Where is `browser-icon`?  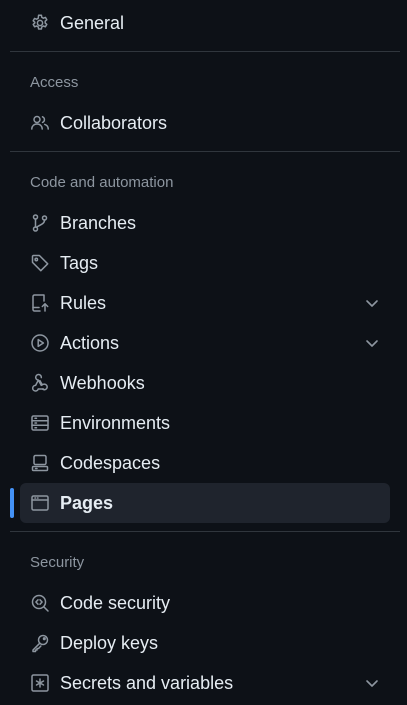 browser-icon is located at coordinates (40, 503).